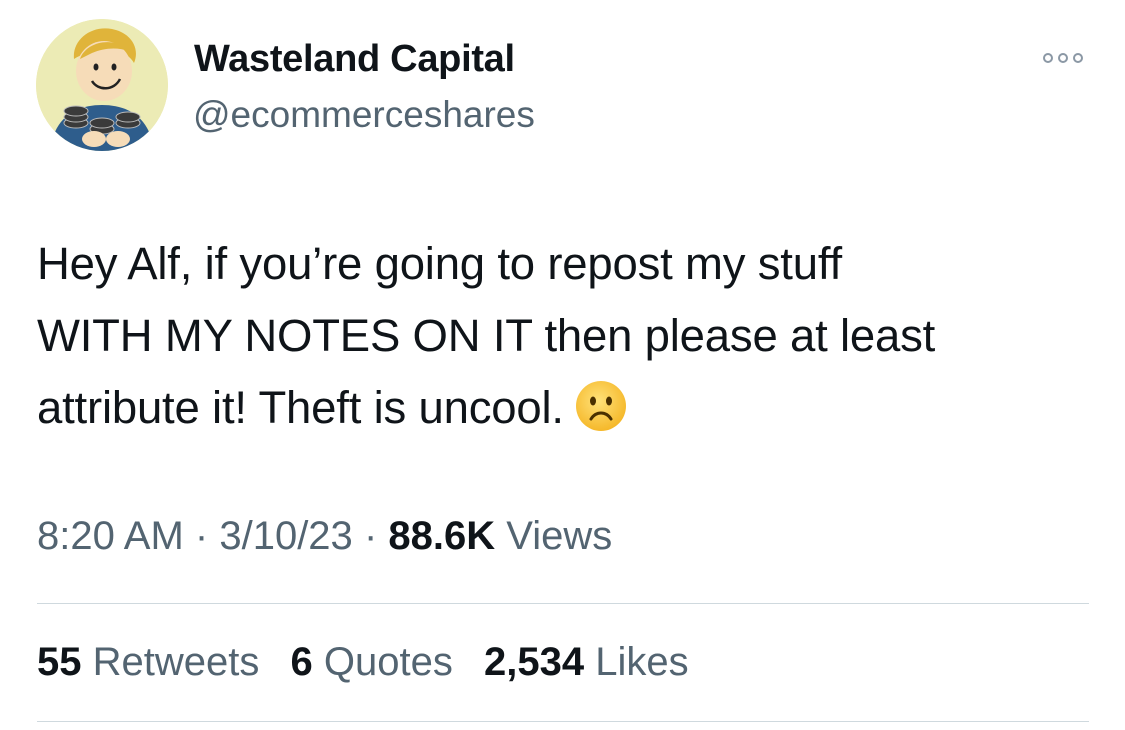 Image resolution: width=1125 pixels, height=730 pixels. I want to click on likes-count: 2,534, so click(534, 662).